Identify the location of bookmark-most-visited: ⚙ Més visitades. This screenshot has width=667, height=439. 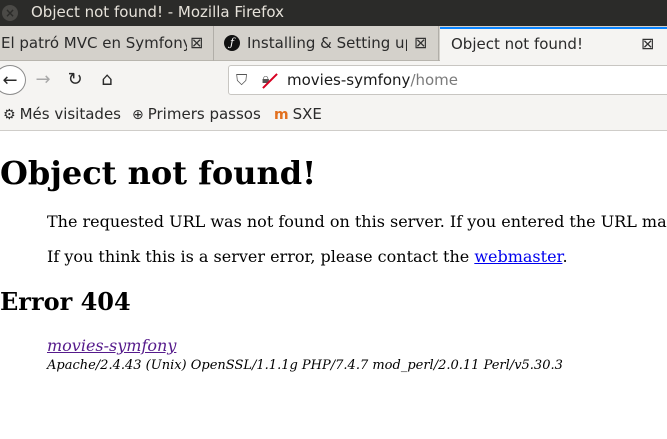
(62, 114).